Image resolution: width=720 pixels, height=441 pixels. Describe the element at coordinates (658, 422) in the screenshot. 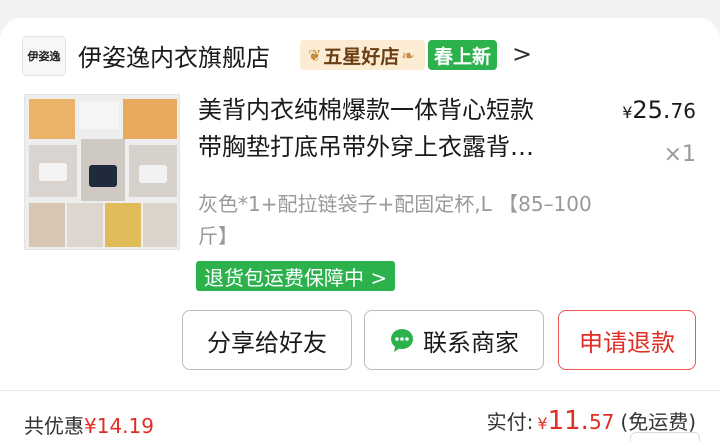

I see `free-shipping-note: (免运费)` at that location.